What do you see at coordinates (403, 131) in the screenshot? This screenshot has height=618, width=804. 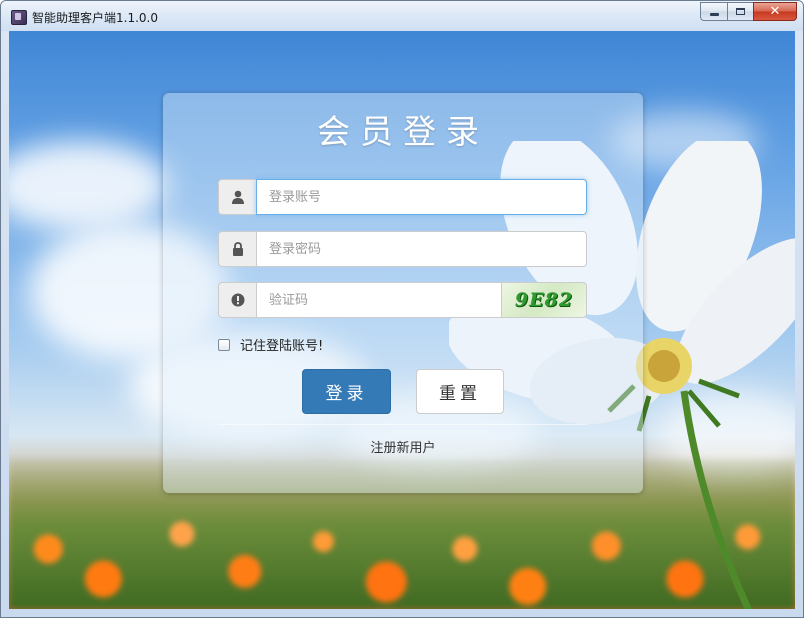 I see `panel-title: 会员登录` at bounding box center [403, 131].